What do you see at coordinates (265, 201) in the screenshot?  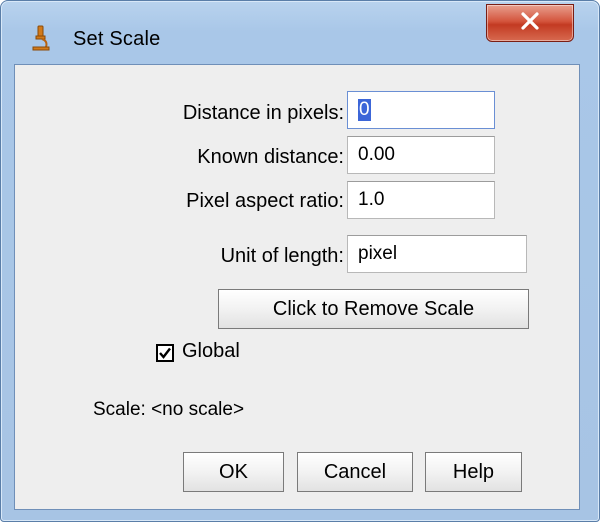 I see `pixel-aspect-ratio-label: Pixel aspect ratio:` at bounding box center [265, 201].